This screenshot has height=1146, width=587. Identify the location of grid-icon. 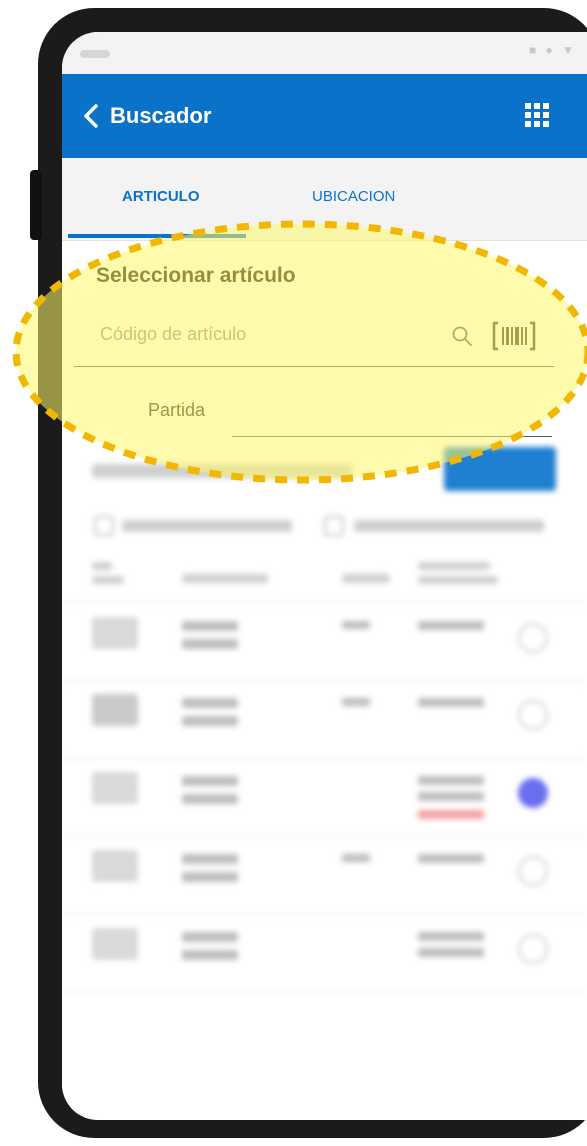
(537, 115).